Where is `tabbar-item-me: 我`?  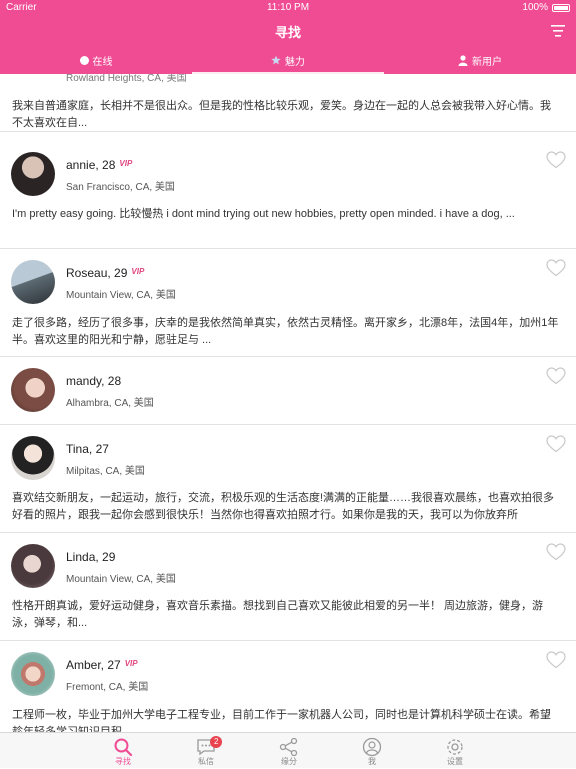 tabbar-item-me: 我 is located at coordinates (372, 751).